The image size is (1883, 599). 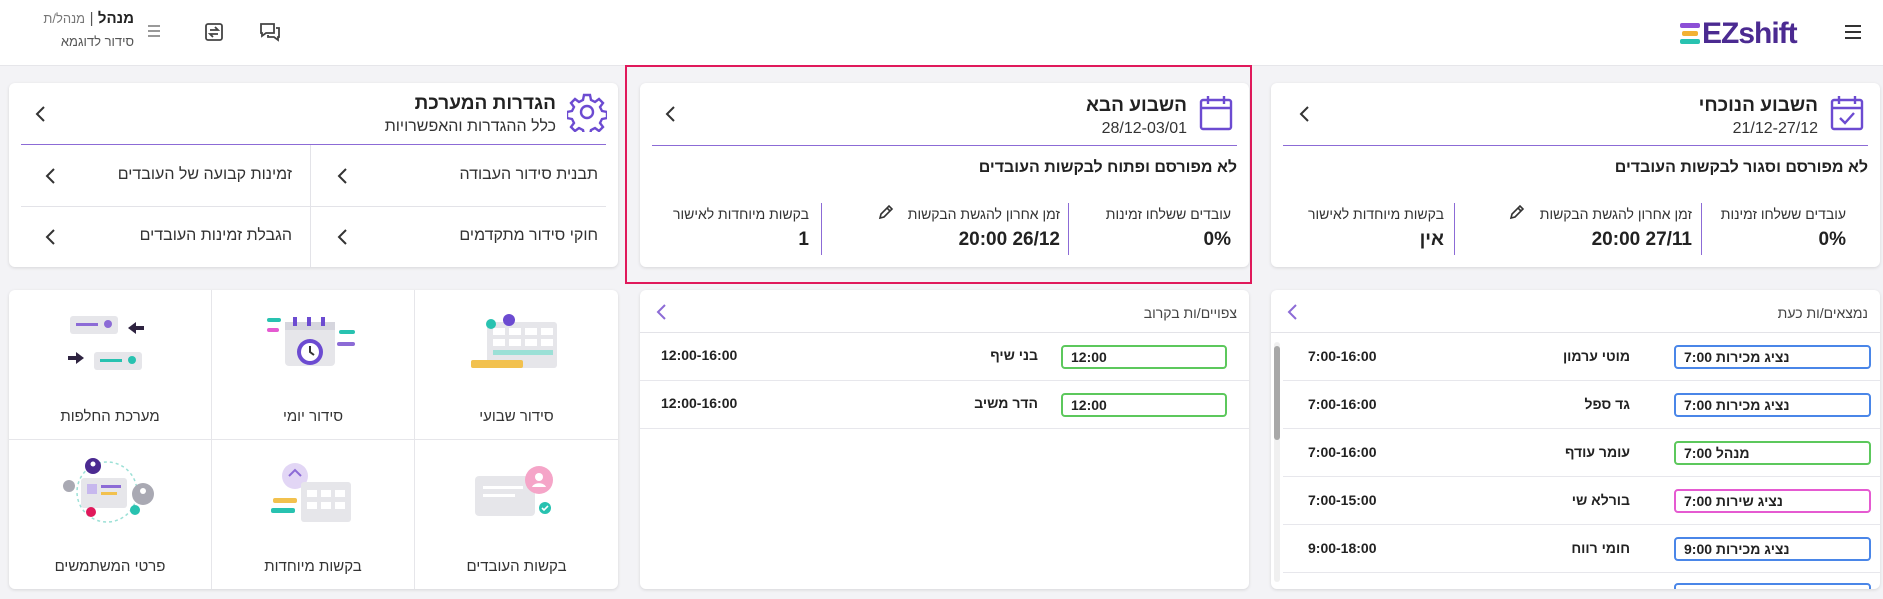 I want to click on shift-badge: נציג שירות 7:00, so click(x=1772, y=501).